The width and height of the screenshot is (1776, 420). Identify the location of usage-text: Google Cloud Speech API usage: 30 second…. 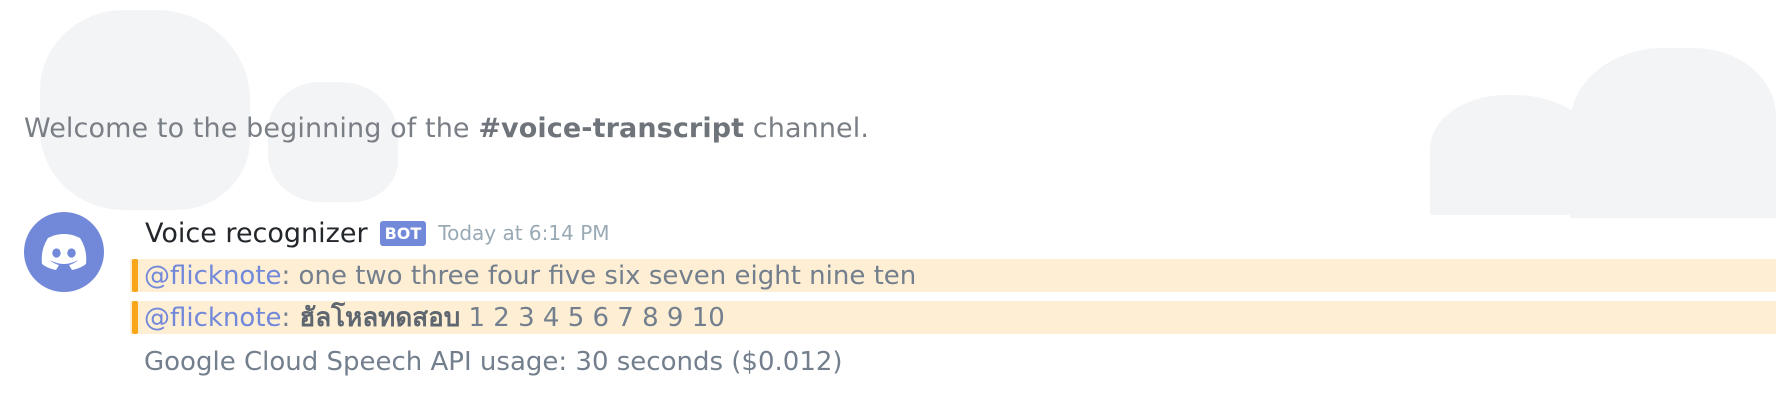
(493, 361).